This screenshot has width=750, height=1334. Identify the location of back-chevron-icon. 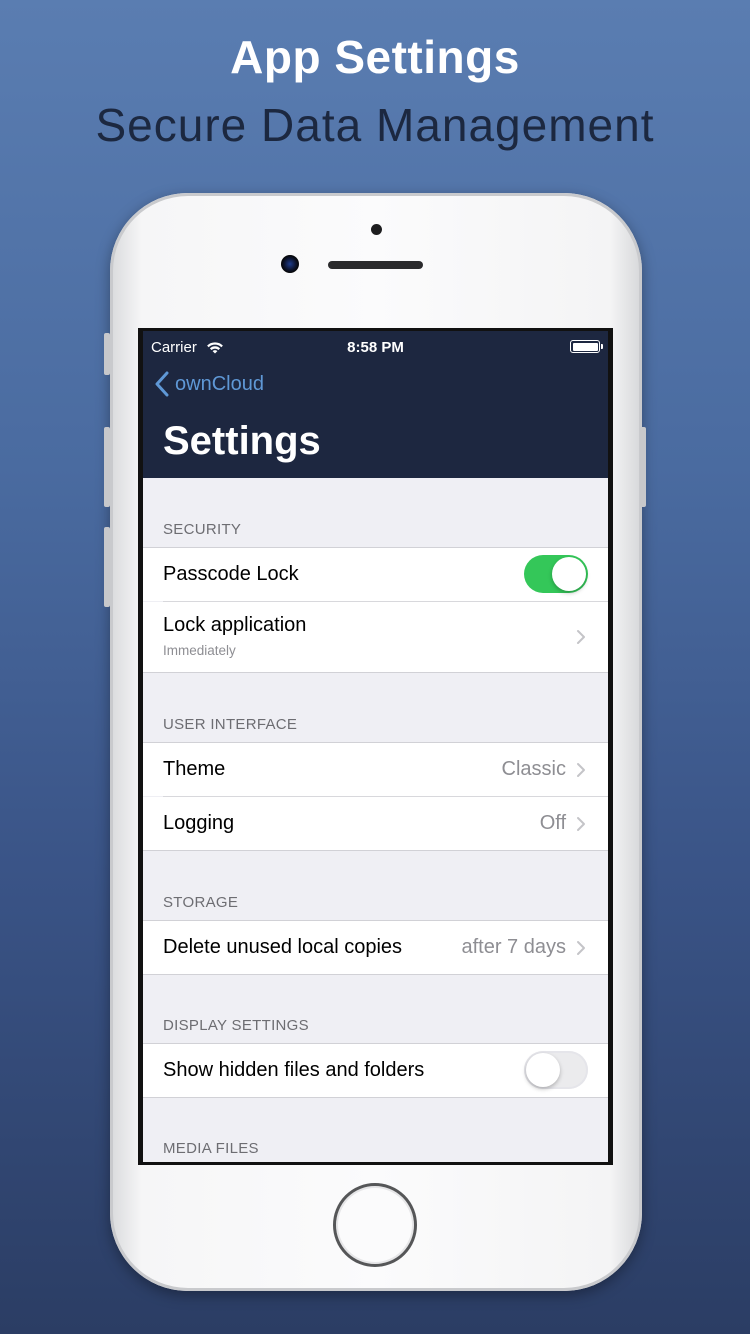
(162, 384).